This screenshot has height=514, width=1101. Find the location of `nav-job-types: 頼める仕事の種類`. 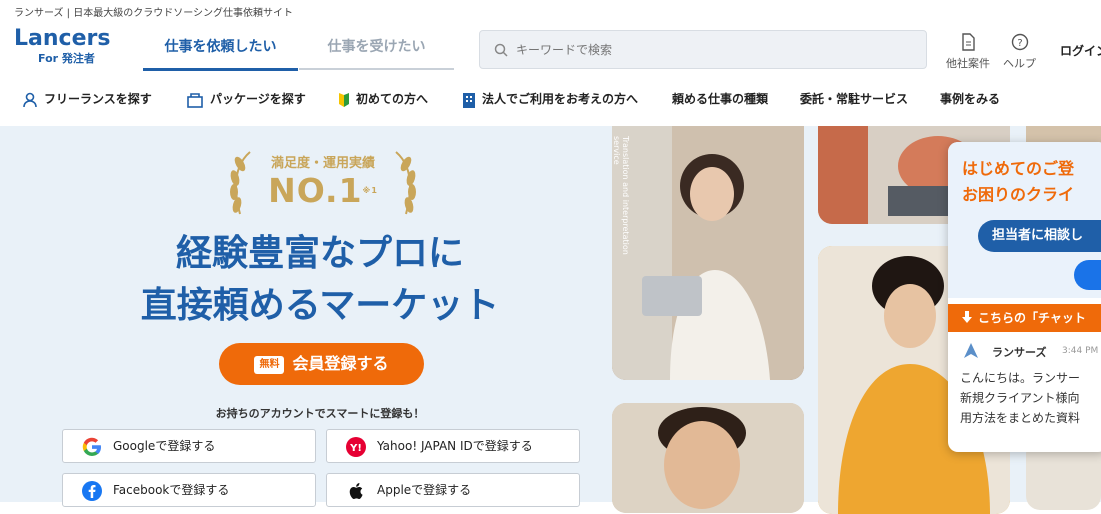

nav-job-types: 頼める仕事の種類 is located at coordinates (720, 99).